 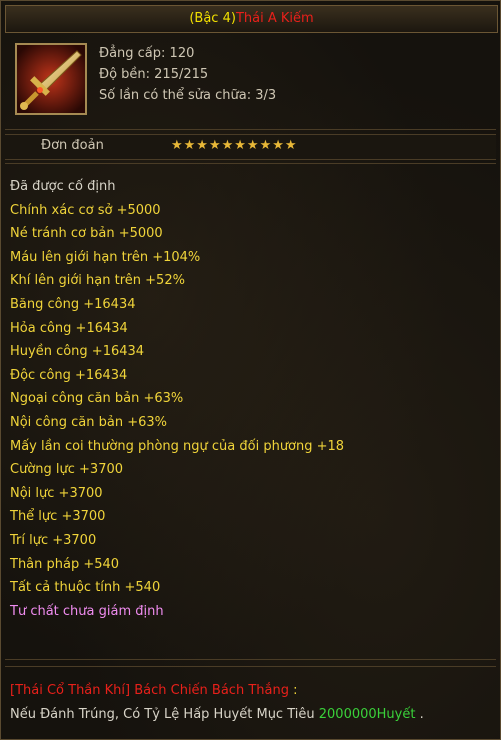 I want to click on attribute-line: Thể lực +3700, so click(x=58, y=517).